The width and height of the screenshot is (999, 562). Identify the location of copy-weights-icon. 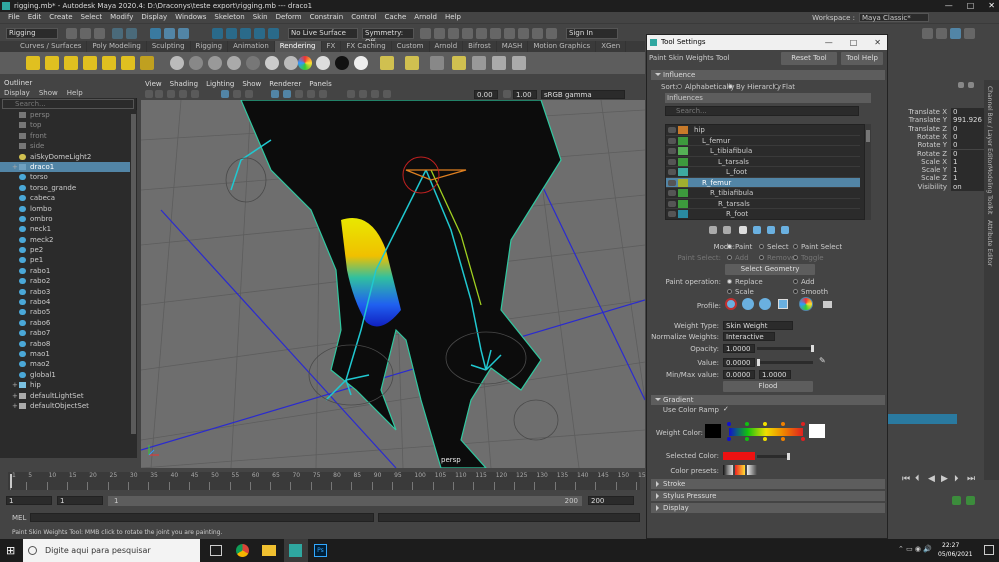
(713, 230).